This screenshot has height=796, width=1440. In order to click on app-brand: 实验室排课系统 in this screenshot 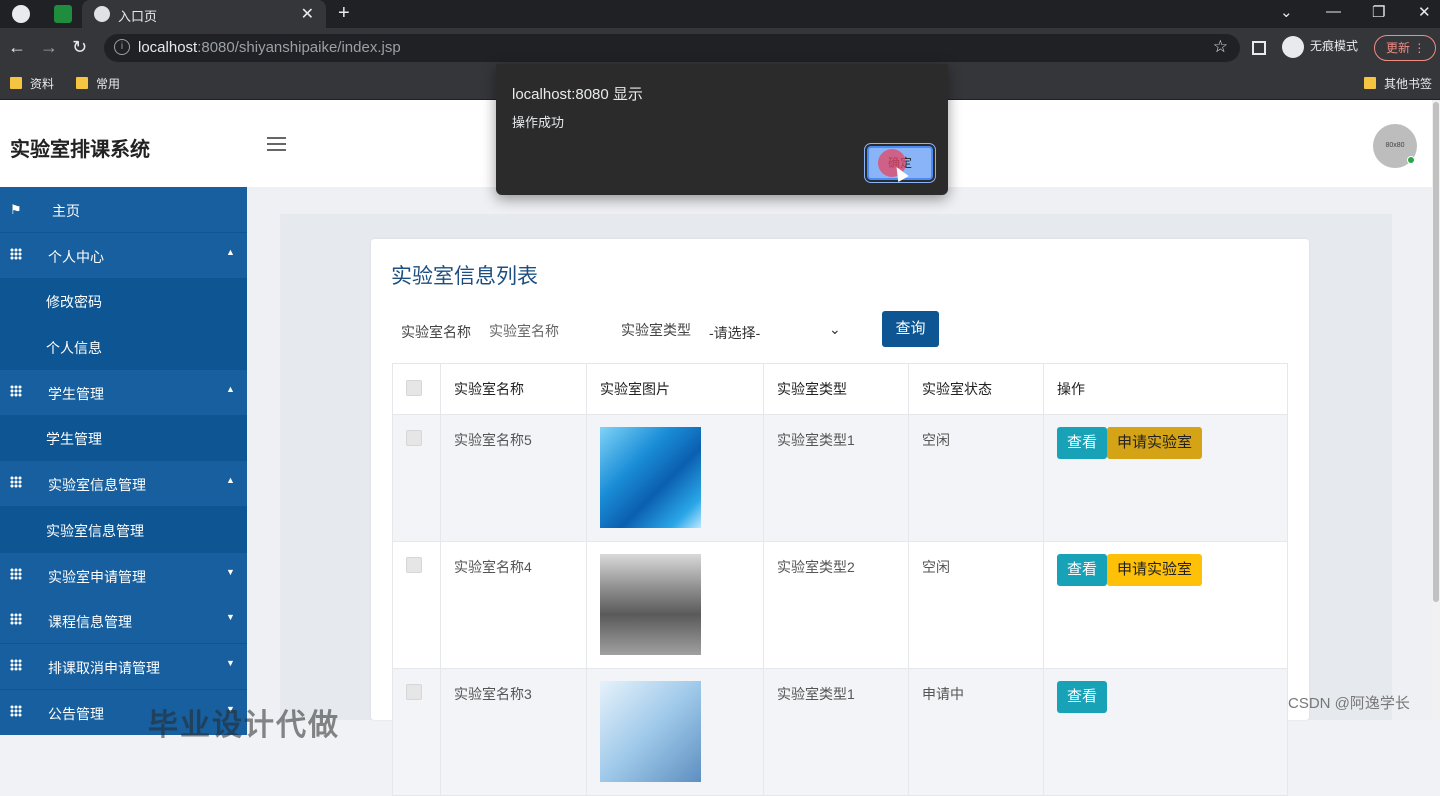, I will do `click(80, 150)`.